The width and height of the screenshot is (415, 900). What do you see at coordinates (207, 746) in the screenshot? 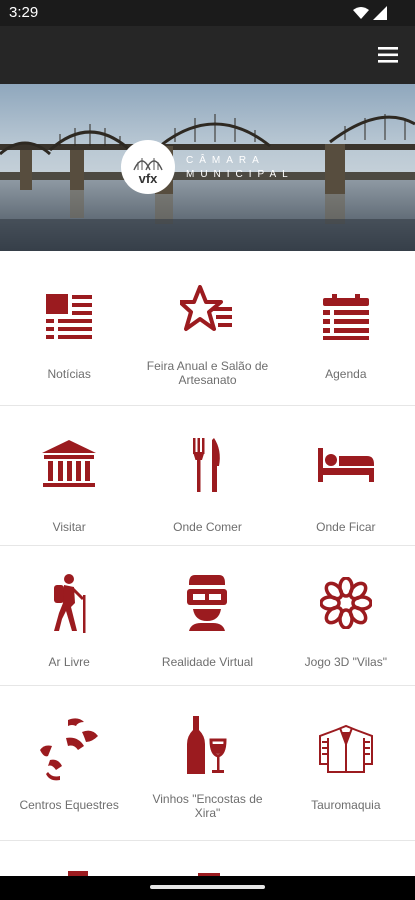
I see `wine-icon` at bounding box center [207, 746].